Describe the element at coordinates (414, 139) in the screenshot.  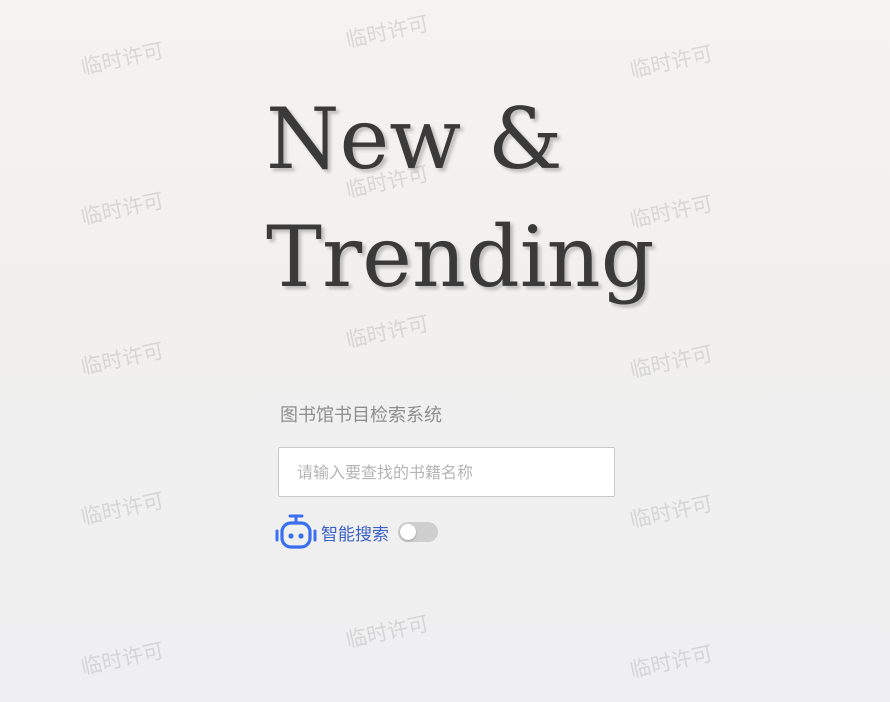
I see `hero-title-line-1: New &` at that location.